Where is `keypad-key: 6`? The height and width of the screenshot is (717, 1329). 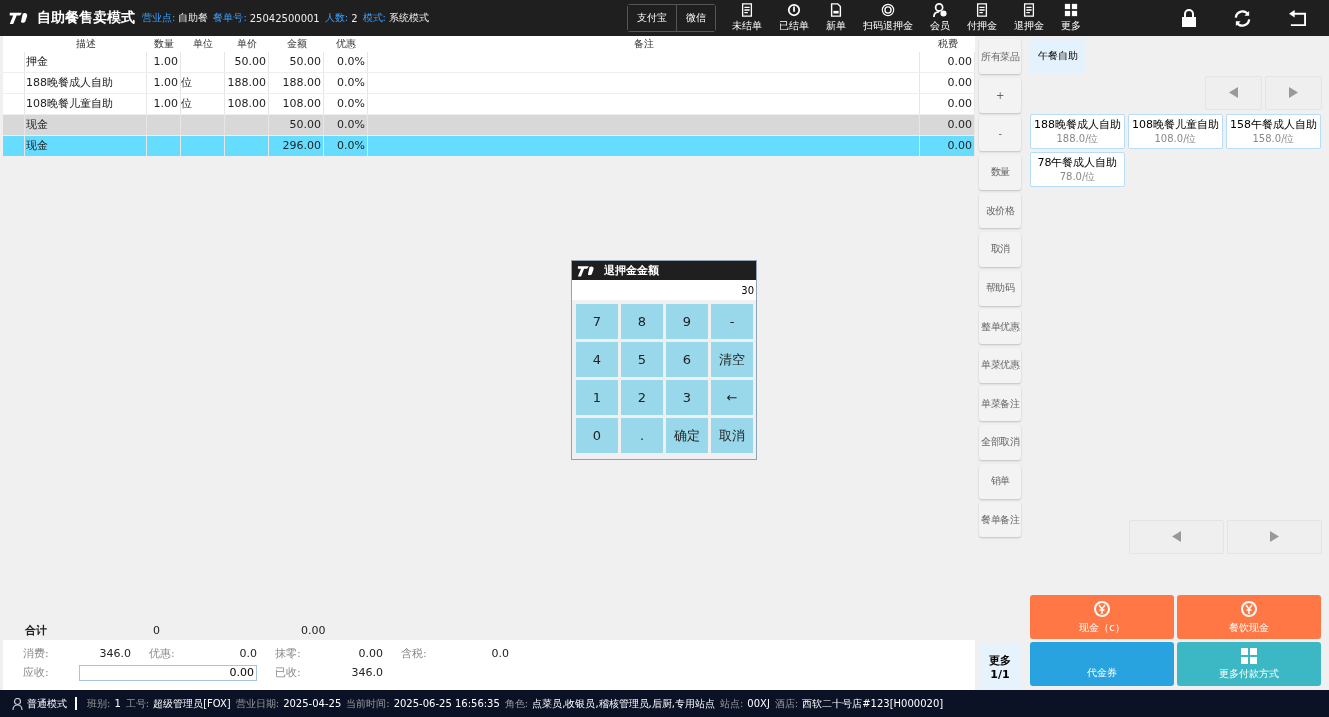 keypad-key: 6 is located at coordinates (687, 359).